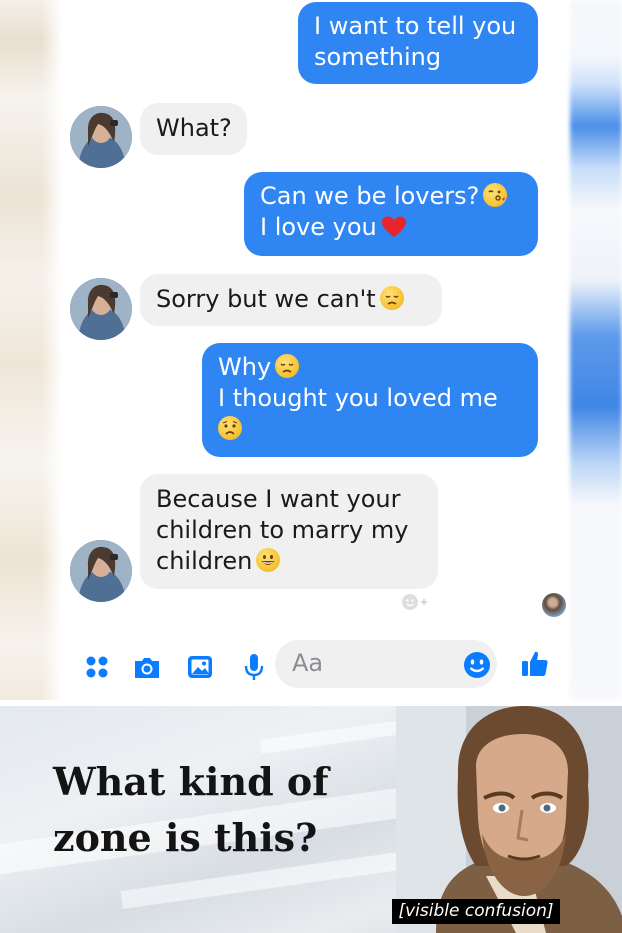 Image resolution: width=622 pixels, height=933 pixels. What do you see at coordinates (370, 196) in the screenshot?
I see `message-line: Can we be lovers?` at bounding box center [370, 196].